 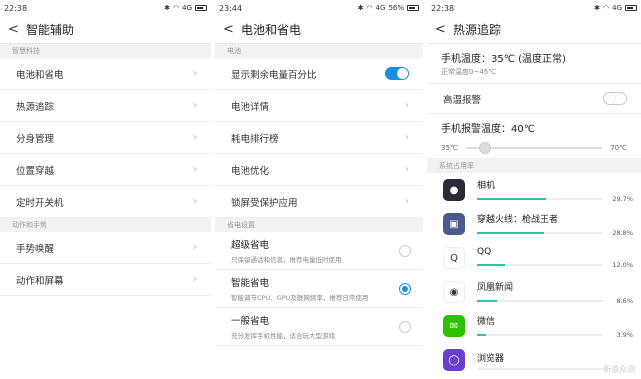 I want to click on page-title: 热源追踪, so click(x=477, y=30).